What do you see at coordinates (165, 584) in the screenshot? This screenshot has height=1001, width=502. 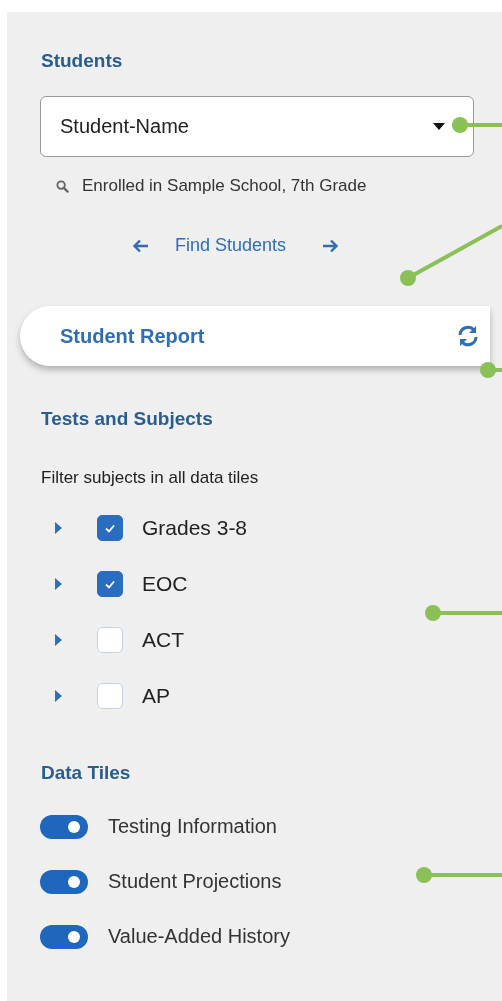 I see `subject-label: EOC` at bounding box center [165, 584].